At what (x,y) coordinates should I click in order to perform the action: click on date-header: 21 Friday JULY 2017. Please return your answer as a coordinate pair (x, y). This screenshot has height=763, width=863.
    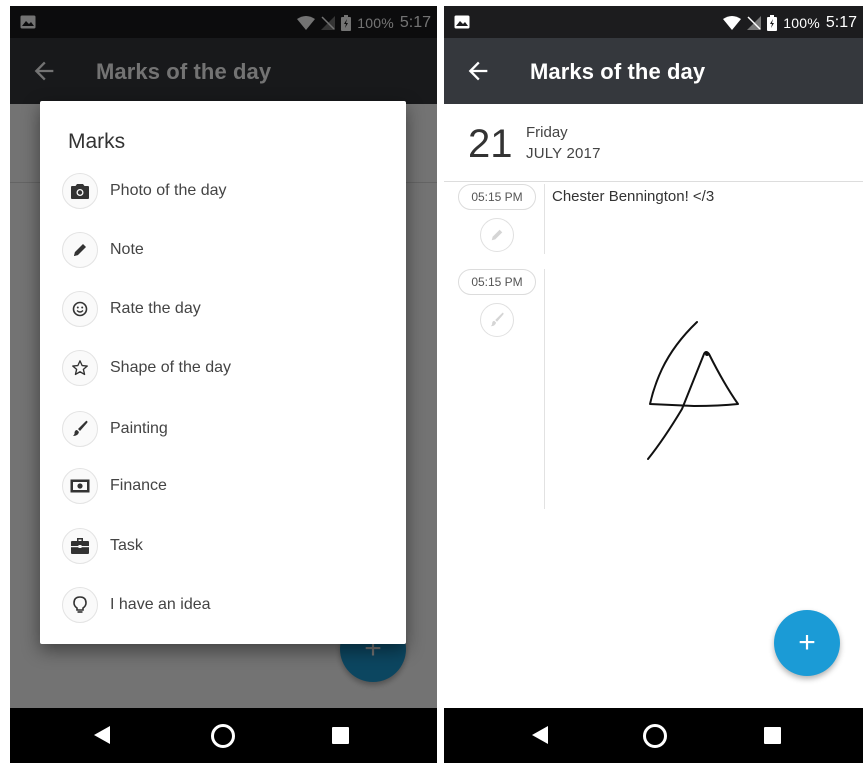
    Looking at the image, I should click on (653, 143).